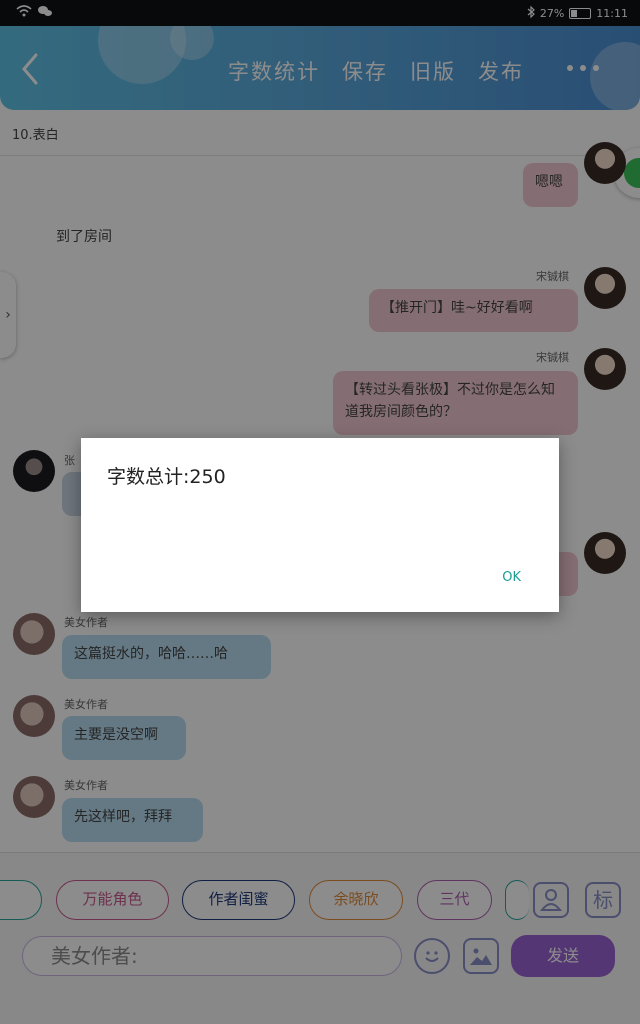  I want to click on dialog-message: 字数总计:250, so click(166, 477).